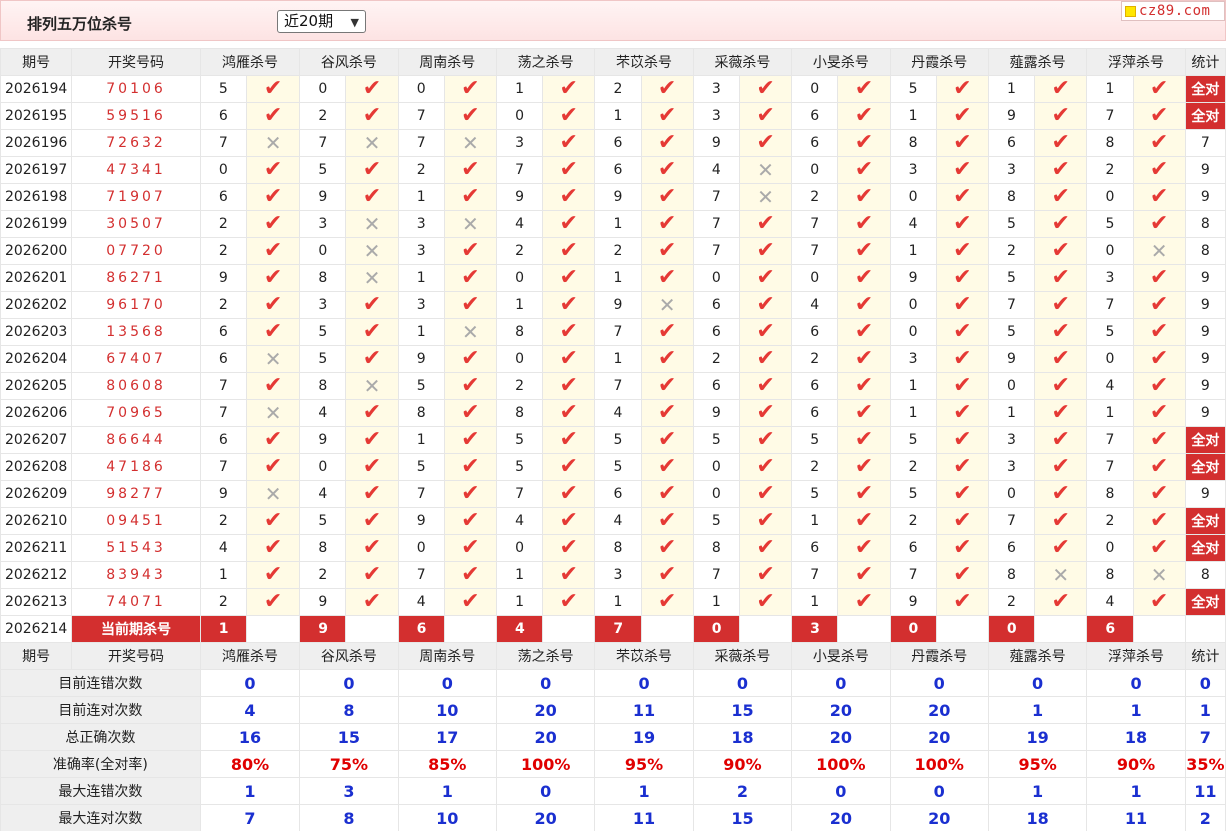 The width and height of the screenshot is (1226, 831). I want to click on issue-cell: 2026205, so click(36, 386).